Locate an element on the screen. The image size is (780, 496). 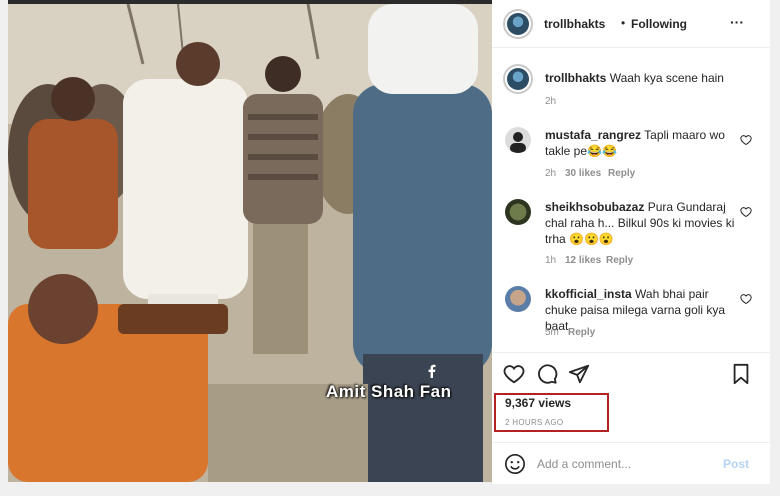
caption-time: 2h is located at coordinates (551, 101).